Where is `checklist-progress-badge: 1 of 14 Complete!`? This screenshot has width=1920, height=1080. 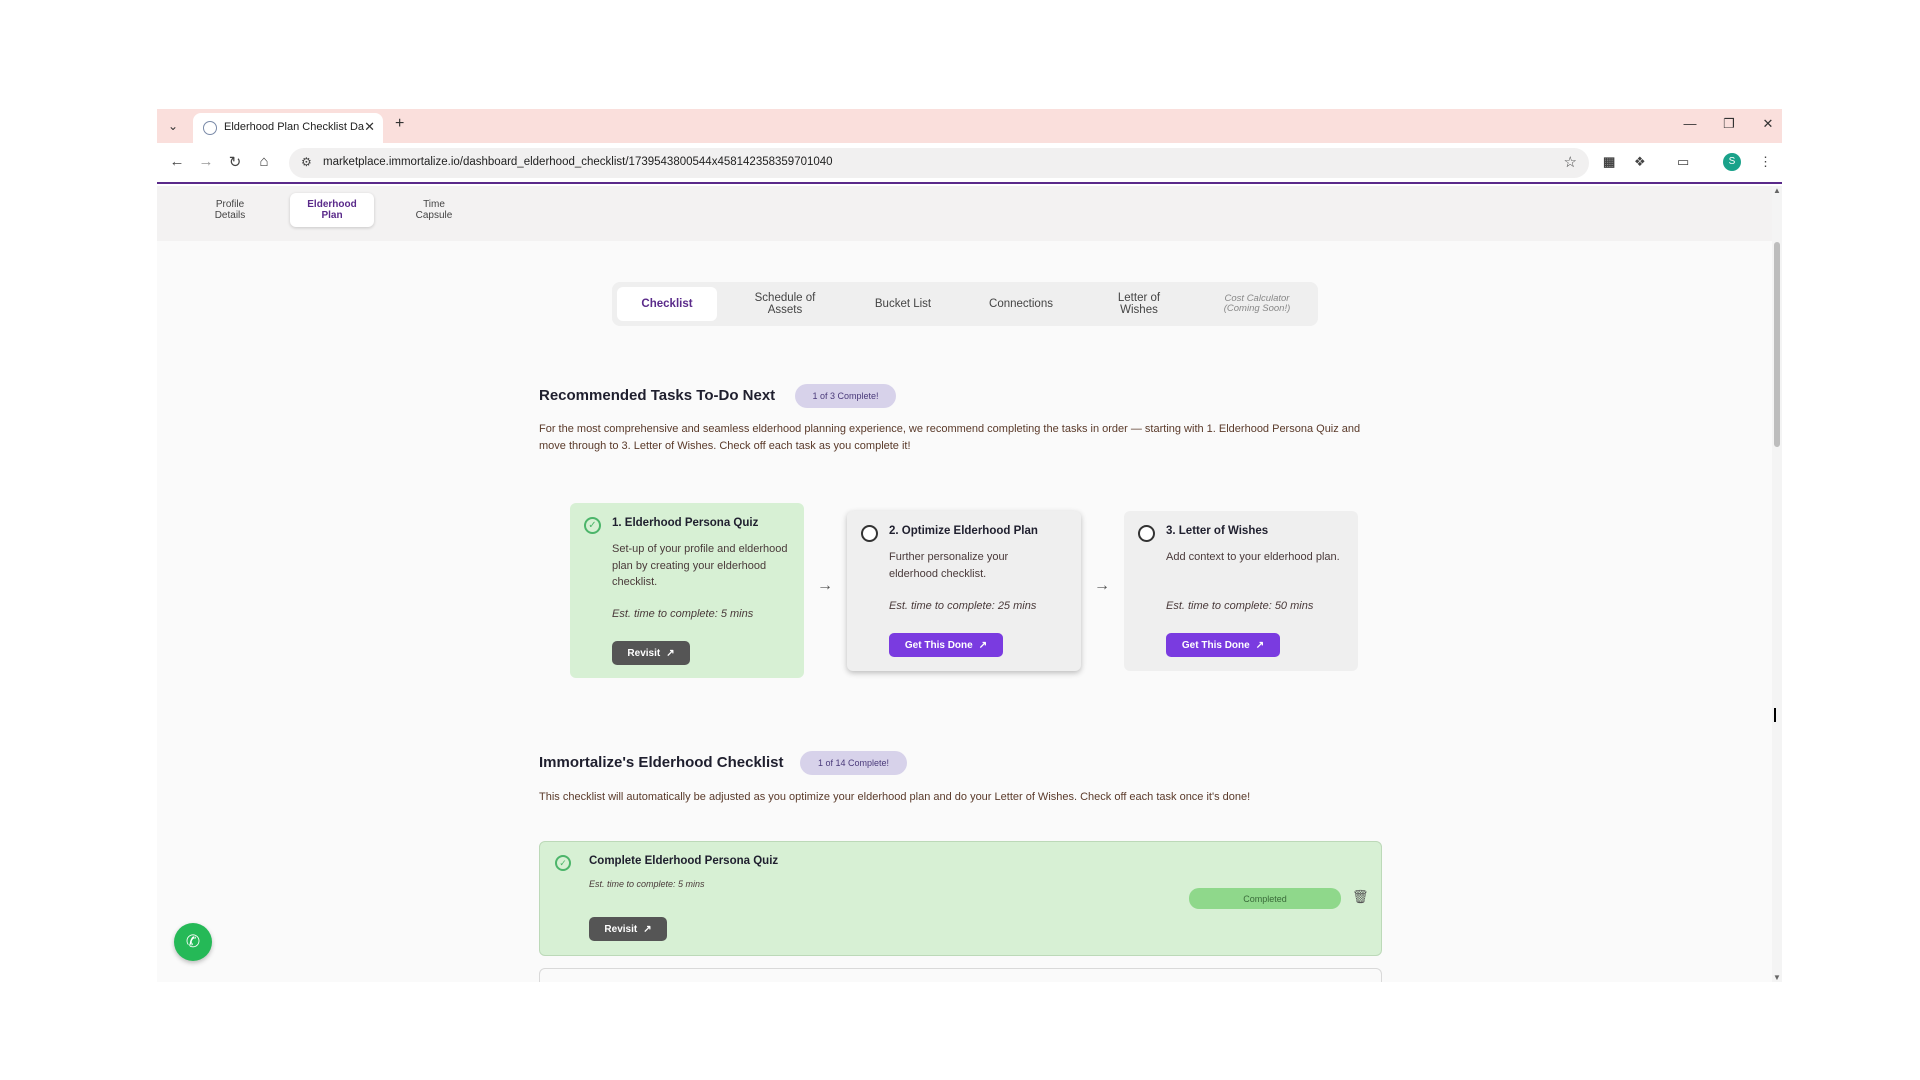
checklist-progress-badge: 1 of 14 Complete! is located at coordinates (853, 763).